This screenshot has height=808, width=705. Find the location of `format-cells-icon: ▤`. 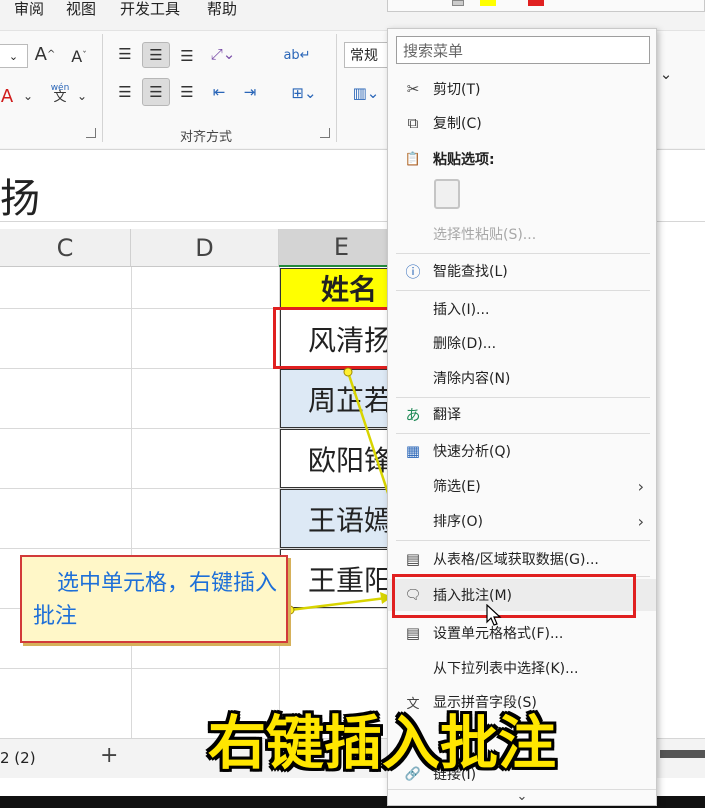

format-cells-icon: ▤ is located at coordinates (413, 633).